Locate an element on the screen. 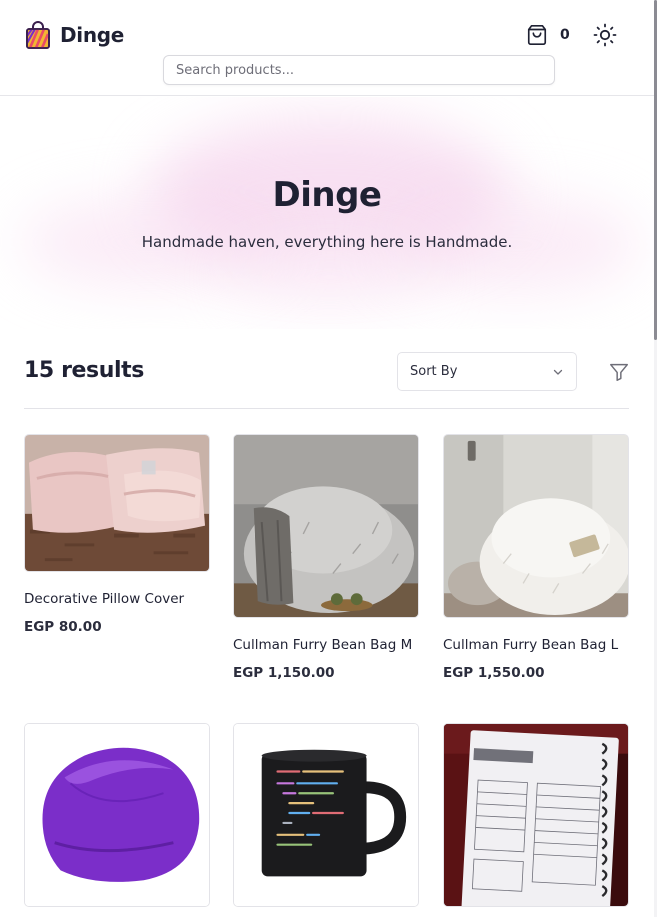 The width and height of the screenshot is (657, 917). cart-count: 0 is located at coordinates (565, 35).